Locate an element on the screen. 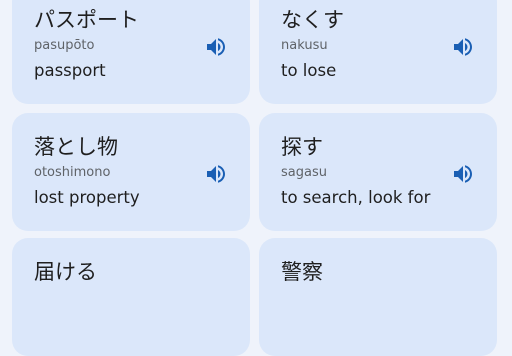 The height and width of the screenshot is (356, 512). english-meaning: passport is located at coordinates (70, 70).